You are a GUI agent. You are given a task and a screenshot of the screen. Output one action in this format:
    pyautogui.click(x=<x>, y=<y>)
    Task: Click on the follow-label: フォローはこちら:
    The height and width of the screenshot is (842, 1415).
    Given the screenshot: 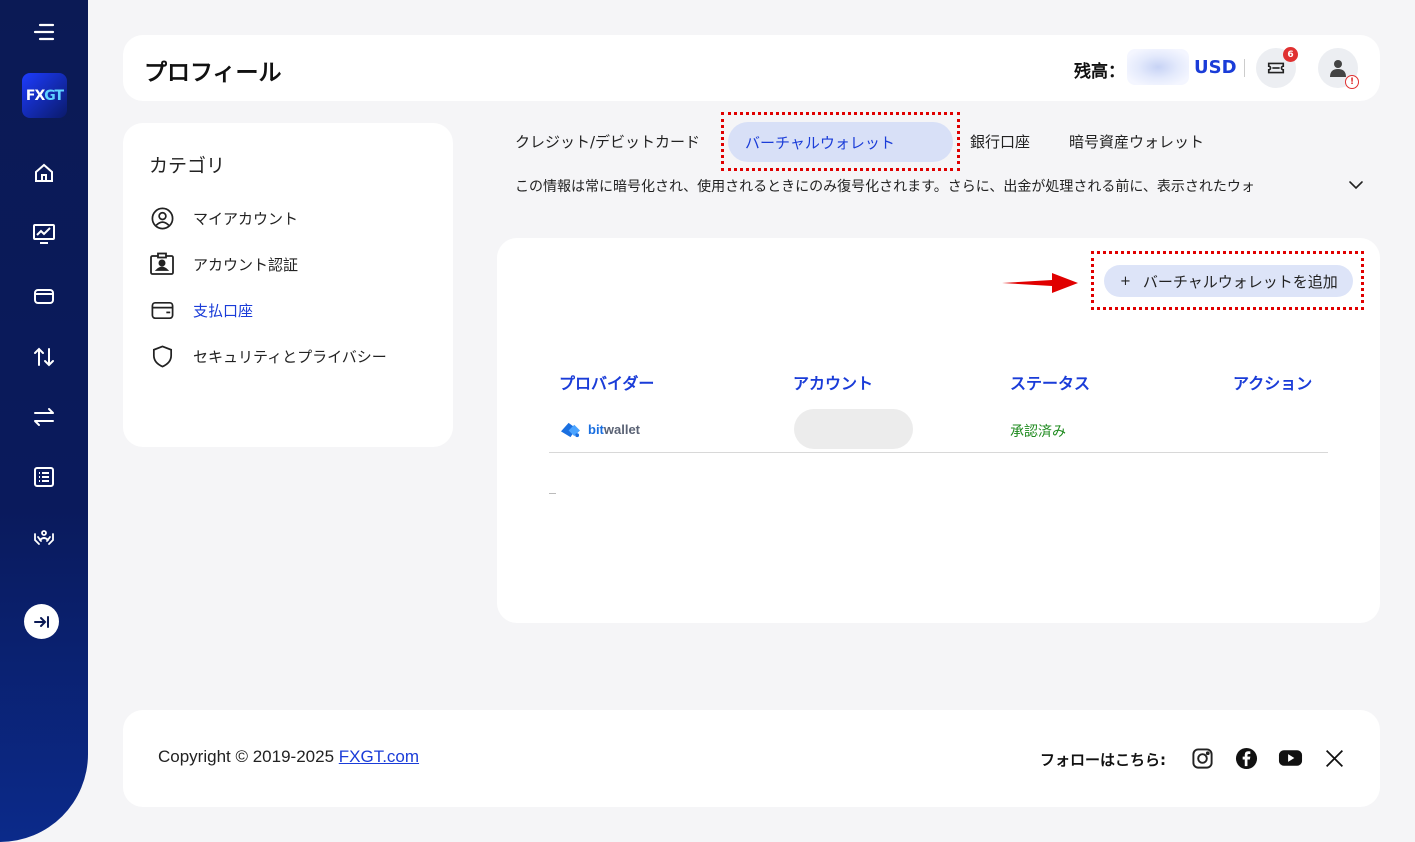 What is the action you would take?
    pyautogui.click(x=1103, y=760)
    